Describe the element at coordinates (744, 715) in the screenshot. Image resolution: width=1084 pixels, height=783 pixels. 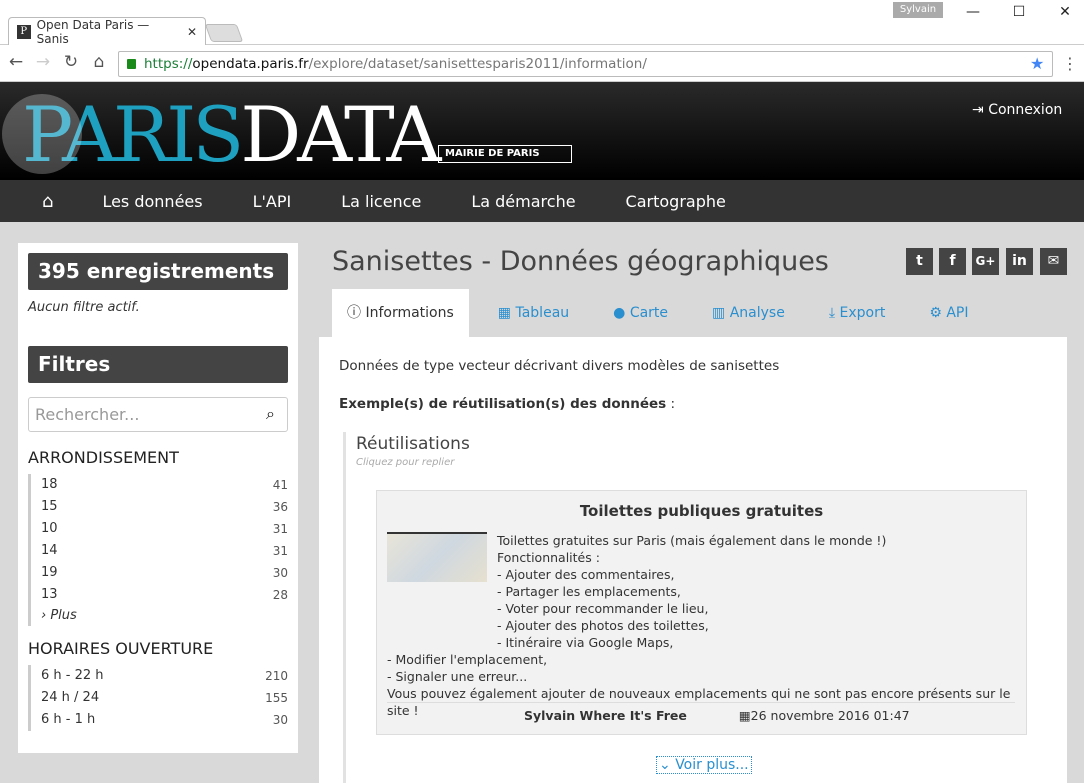
I see `calendar-icon: ▦` at that location.